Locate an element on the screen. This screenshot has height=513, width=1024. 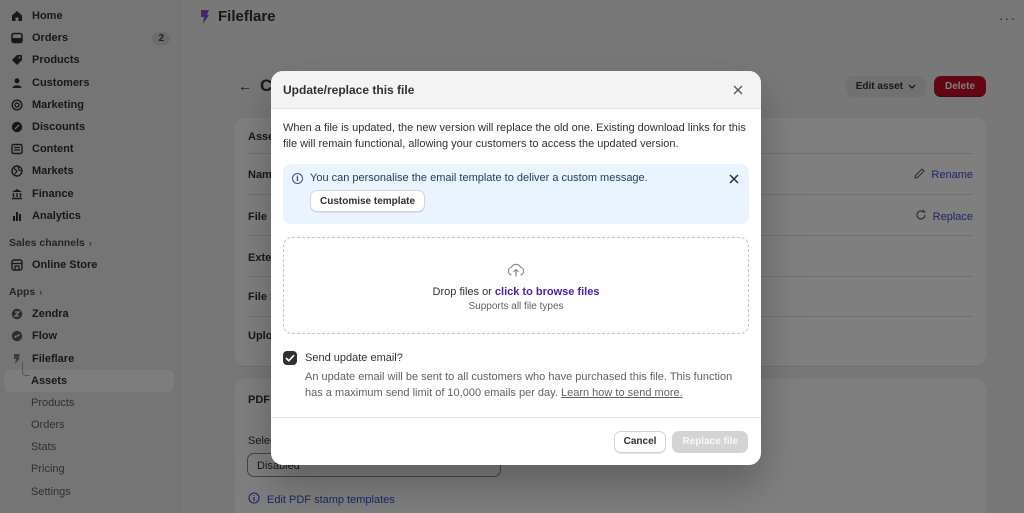
replace-file-button: Replace file is located at coordinates (710, 441).